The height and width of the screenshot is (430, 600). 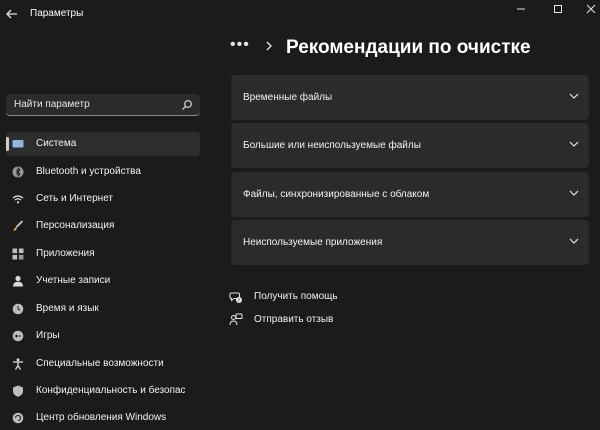 What do you see at coordinates (18, 391) in the screenshot?
I see `shield-icon` at bounding box center [18, 391].